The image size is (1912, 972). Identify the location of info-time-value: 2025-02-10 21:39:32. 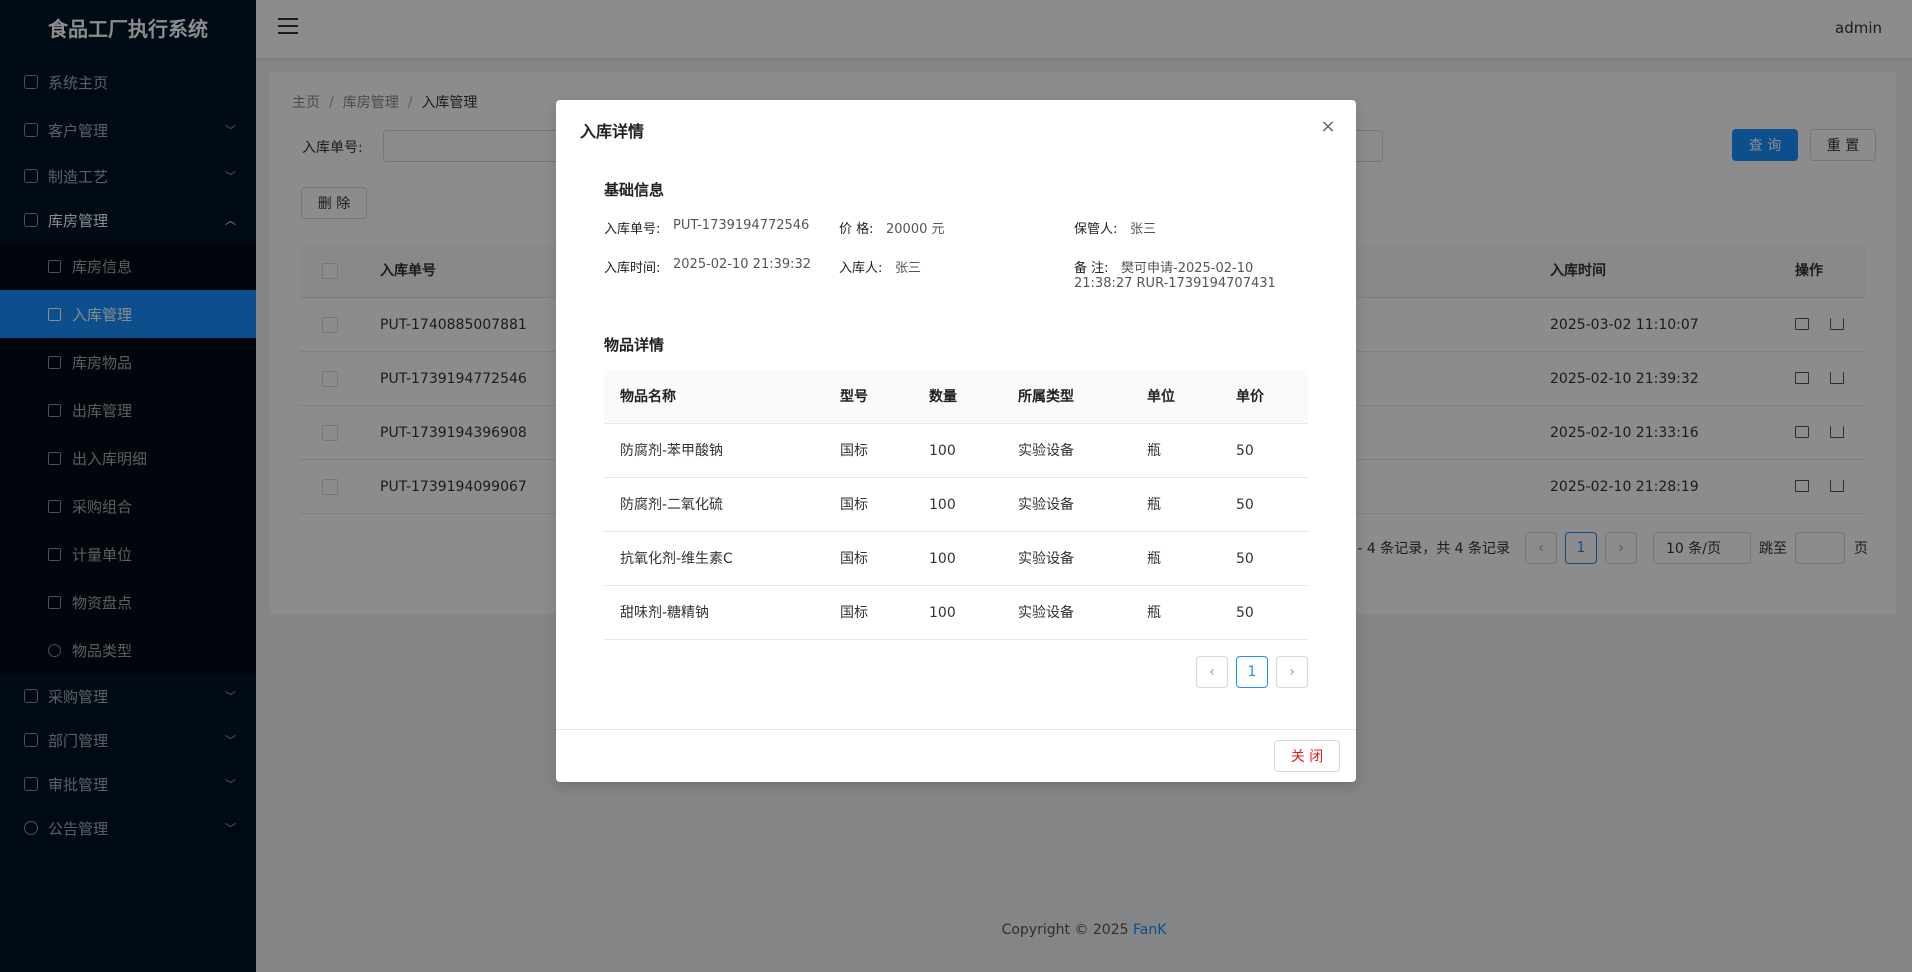
(742, 264).